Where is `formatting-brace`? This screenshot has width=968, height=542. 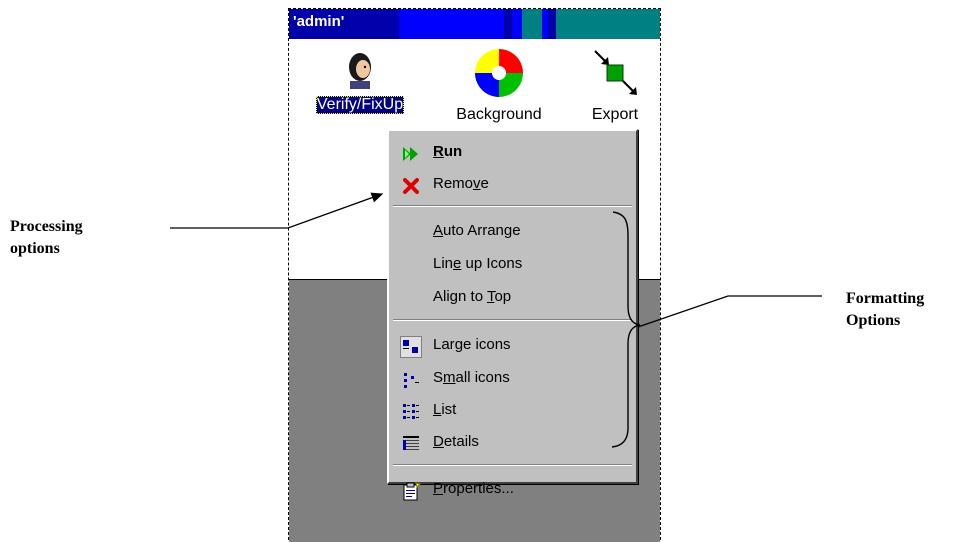 formatting-brace is located at coordinates (626, 329).